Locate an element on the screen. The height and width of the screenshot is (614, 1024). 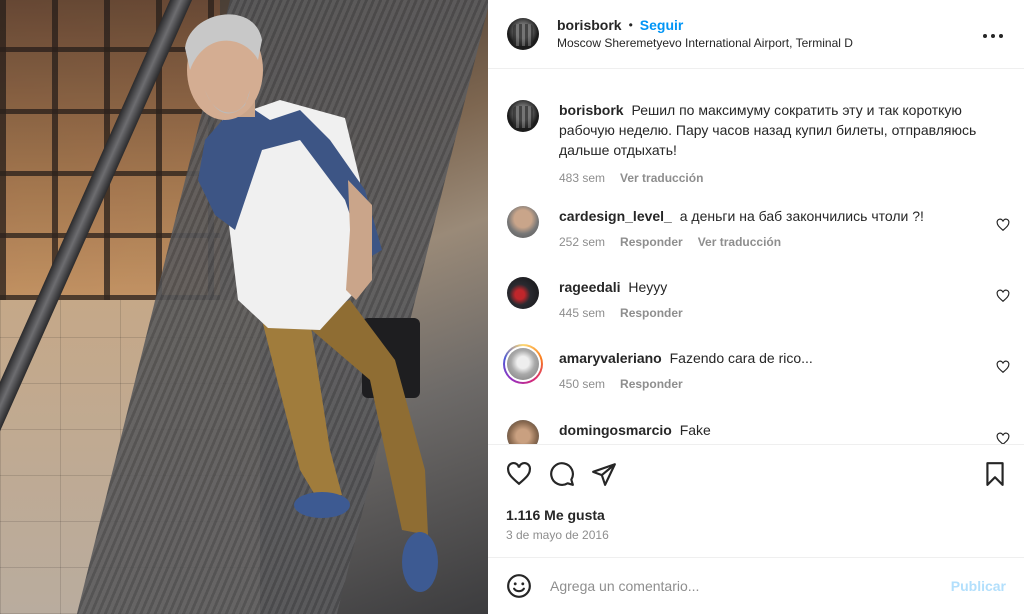
comment-username: cardesign_level_ is located at coordinates (615, 216).